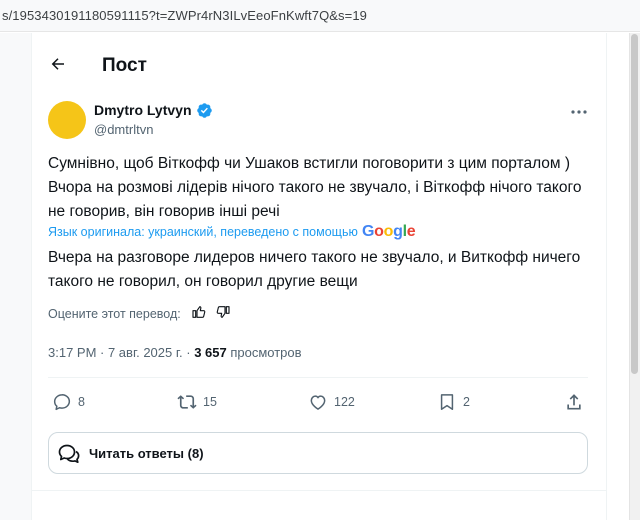 The image size is (640, 520). Describe the element at coordinates (199, 312) in the screenshot. I see `thumbs-up-icon` at that location.